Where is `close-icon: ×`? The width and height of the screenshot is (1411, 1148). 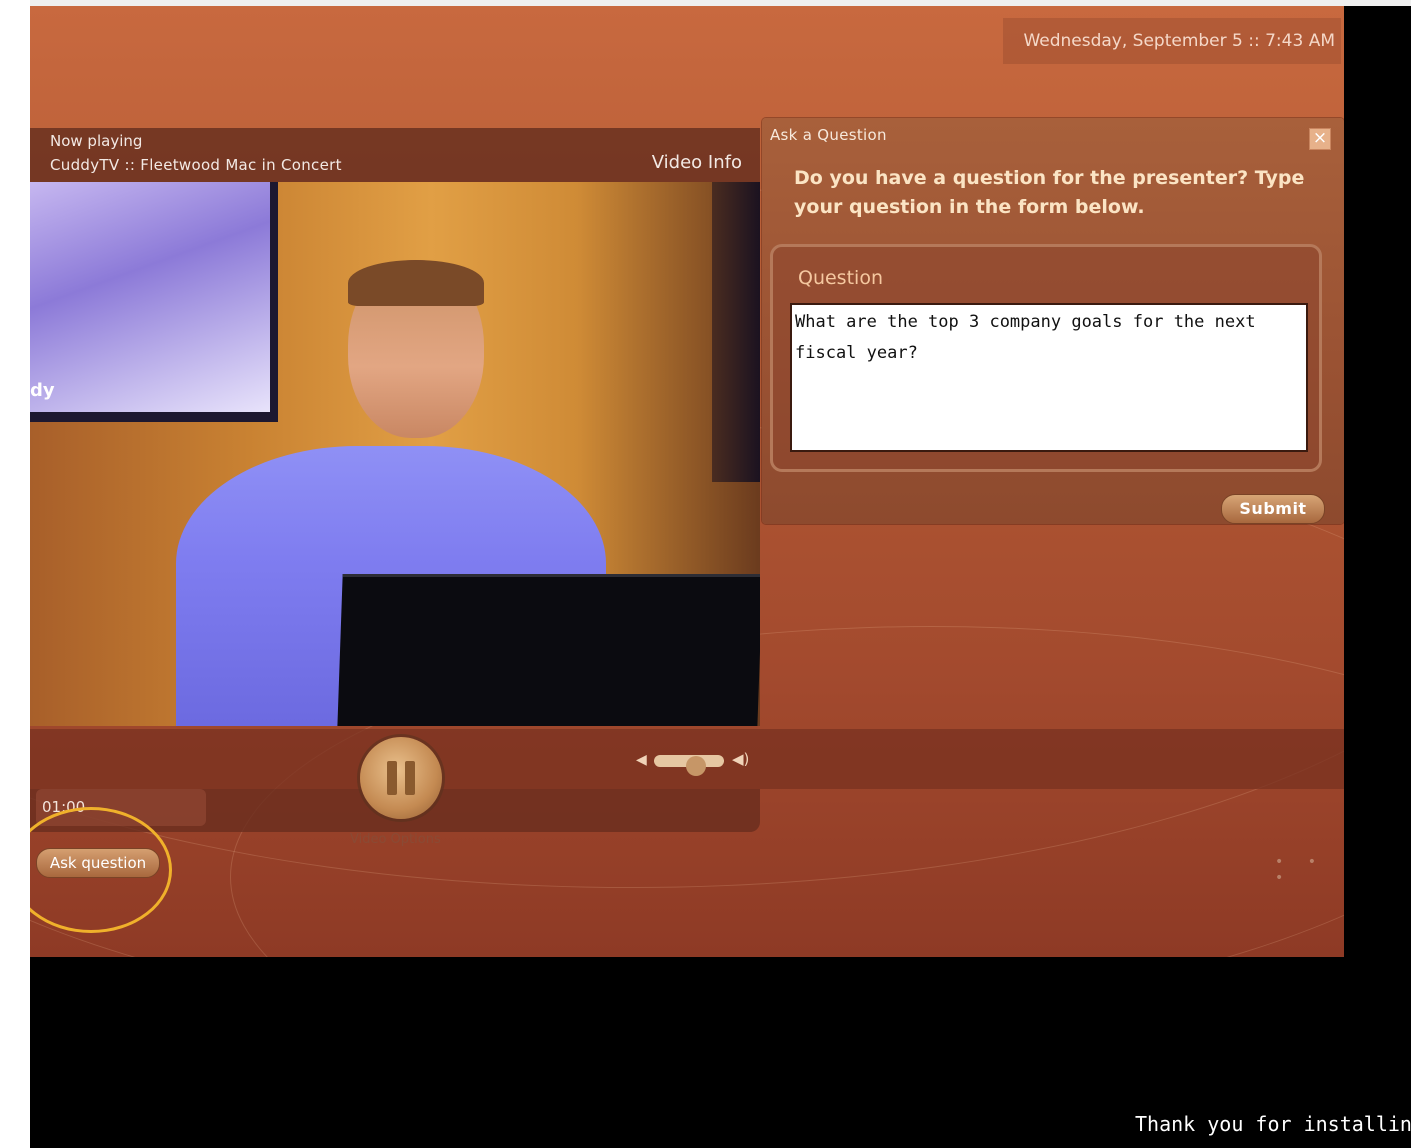 close-icon: × is located at coordinates (1320, 139).